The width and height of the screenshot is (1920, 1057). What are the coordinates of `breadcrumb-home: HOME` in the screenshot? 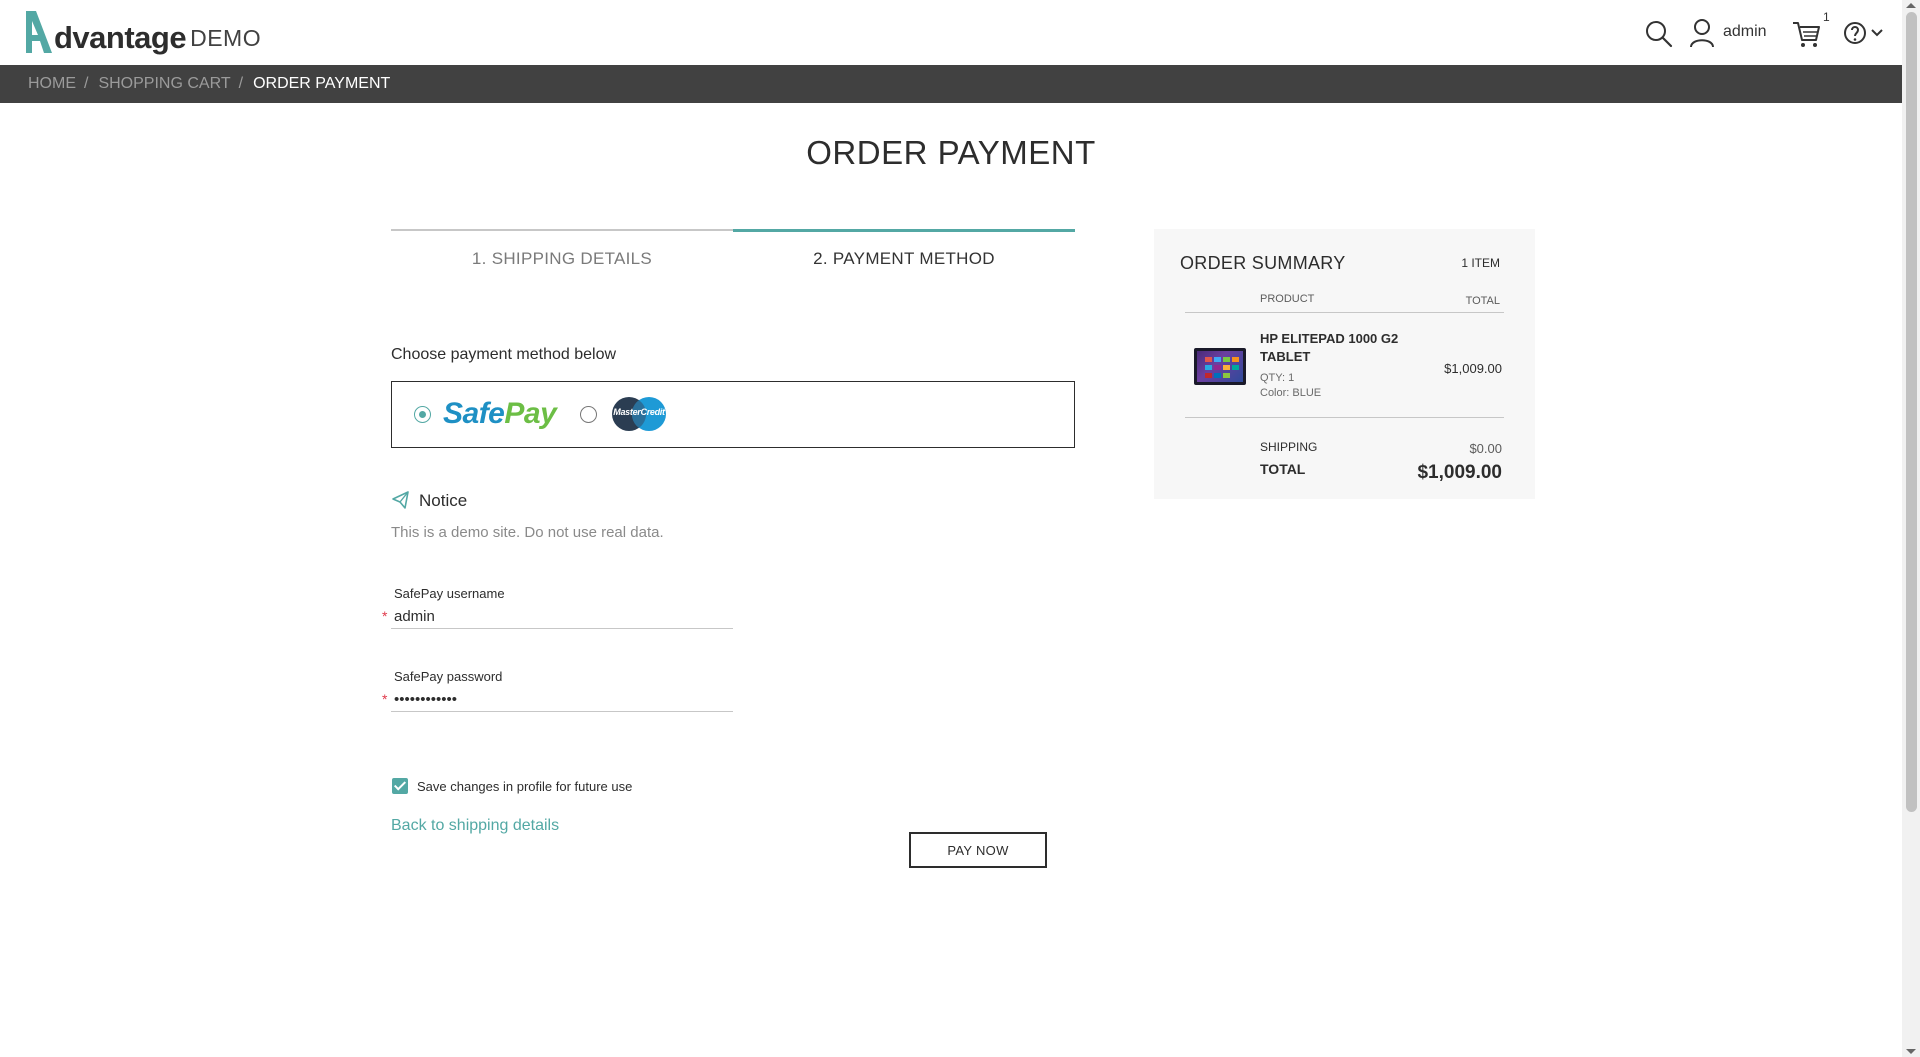 It's located at (52, 84).